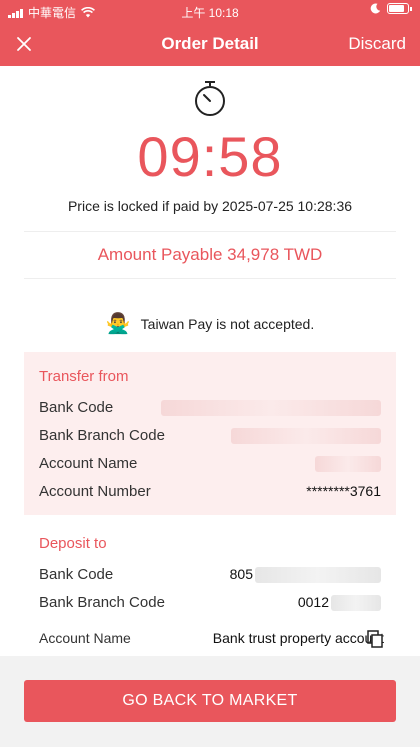  Describe the element at coordinates (210, 254) in the screenshot. I see `amount-payable: Amount Payable 34,978 TWD` at that location.